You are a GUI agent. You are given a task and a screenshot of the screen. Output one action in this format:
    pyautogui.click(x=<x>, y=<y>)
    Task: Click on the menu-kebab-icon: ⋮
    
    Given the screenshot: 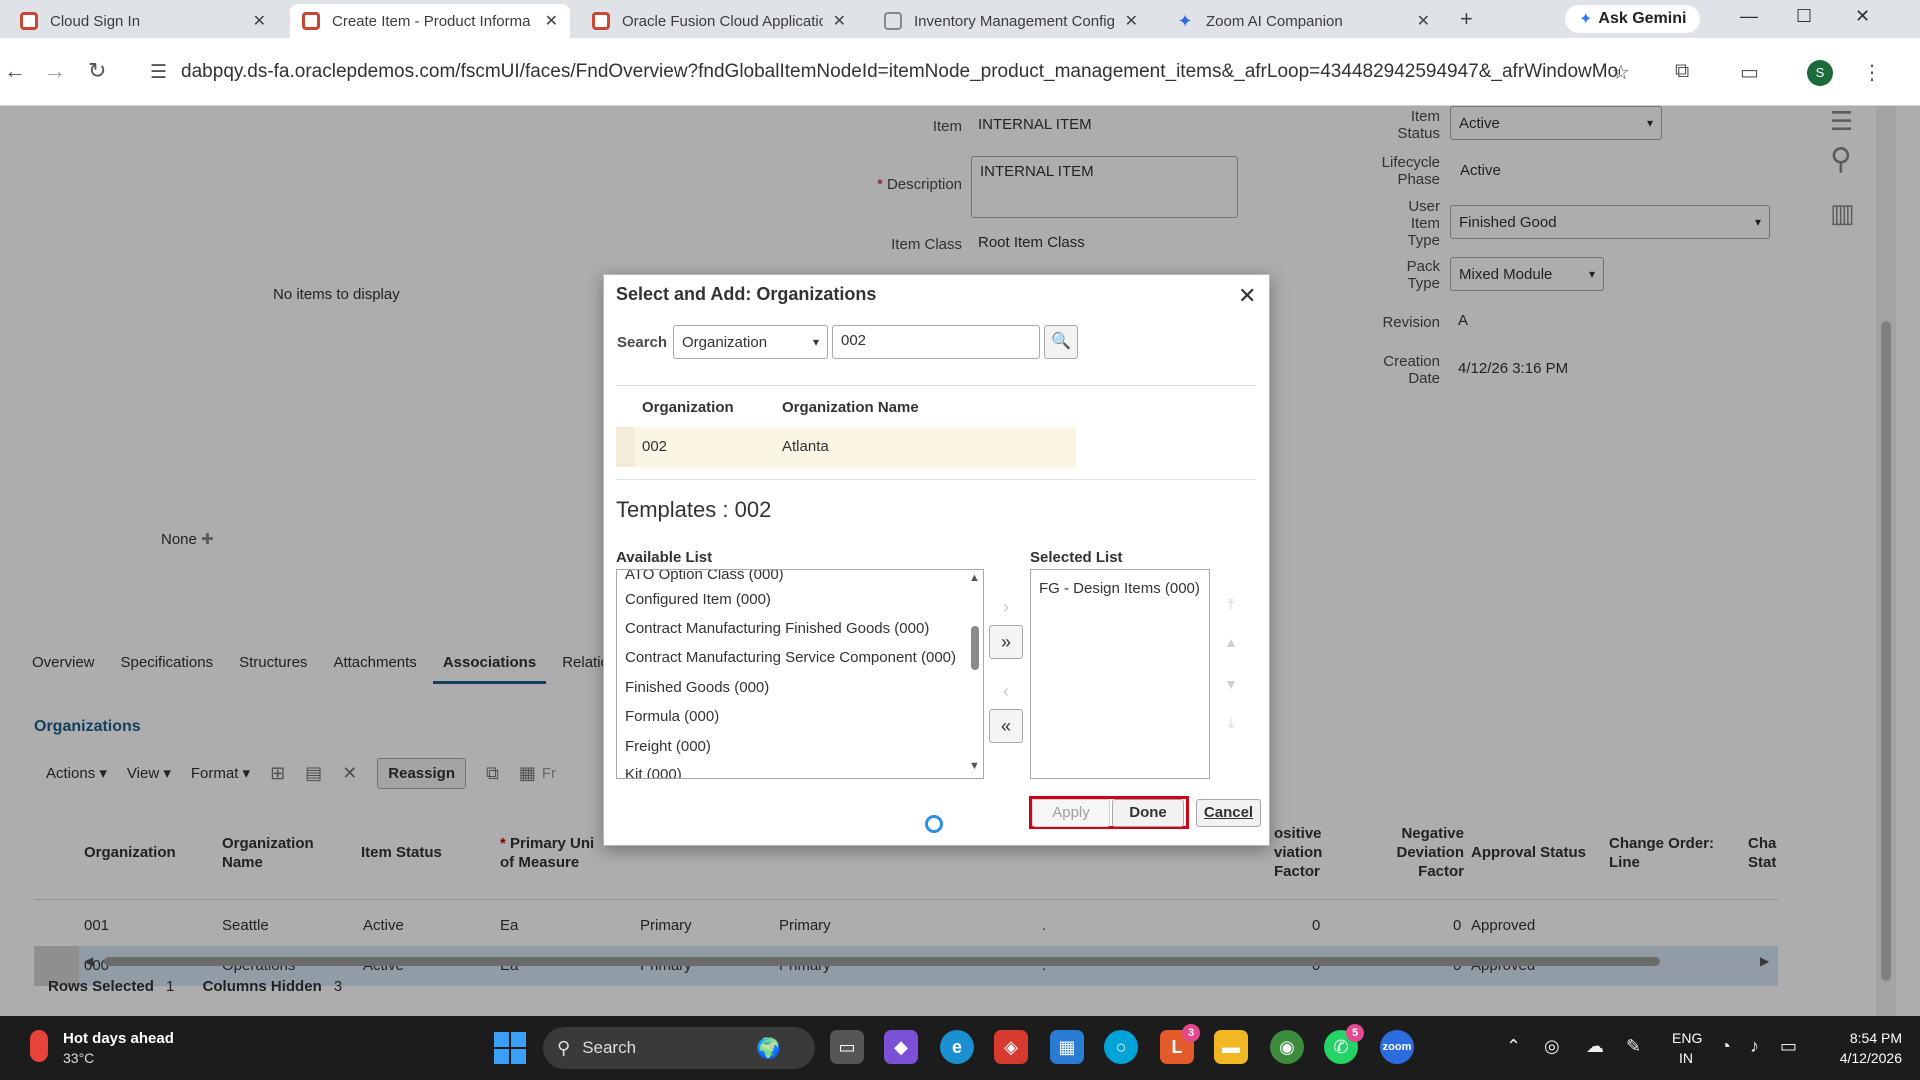 What is the action you would take?
    pyautogui.click(x=1872, y=72)
    